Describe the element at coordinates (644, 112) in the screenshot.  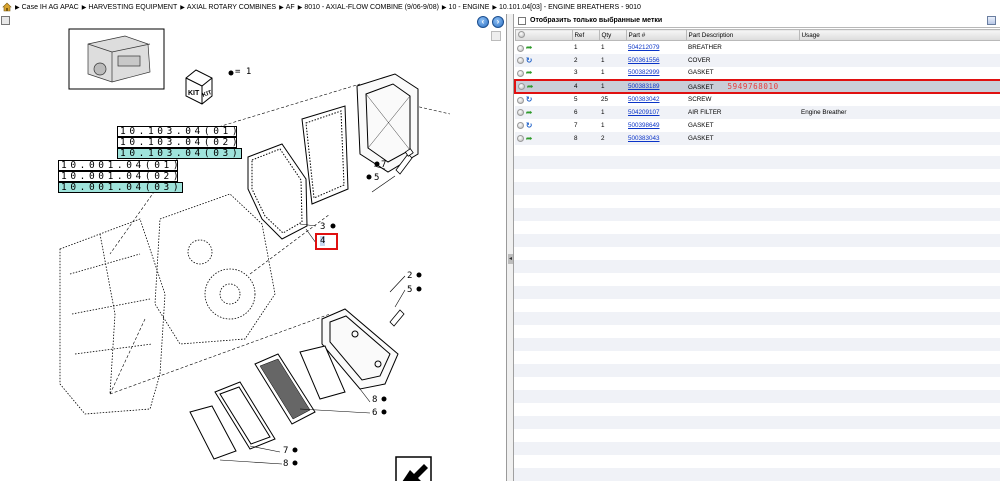
I see `part-number-link: 504209107` at that location.